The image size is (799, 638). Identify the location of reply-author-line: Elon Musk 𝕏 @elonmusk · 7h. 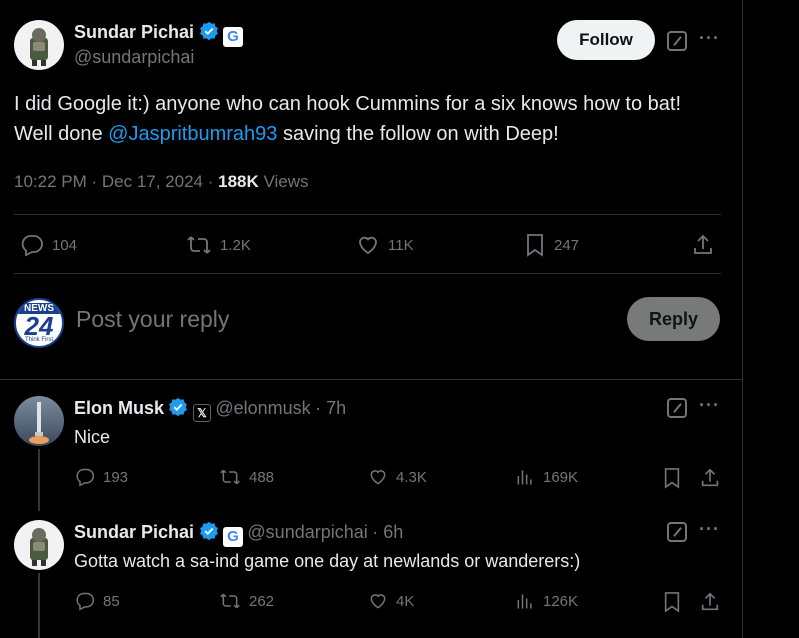
(210, 409).